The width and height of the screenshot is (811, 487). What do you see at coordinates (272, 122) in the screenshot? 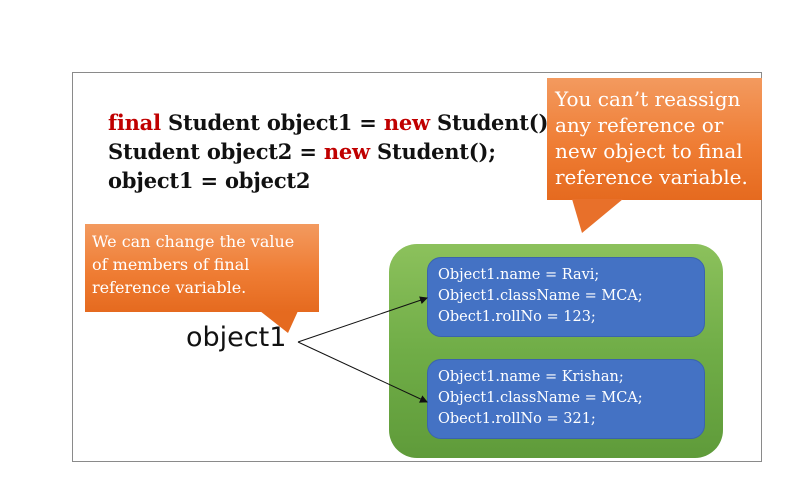
I see `code-text: Student object1 =` at bounding box center [272, 122].